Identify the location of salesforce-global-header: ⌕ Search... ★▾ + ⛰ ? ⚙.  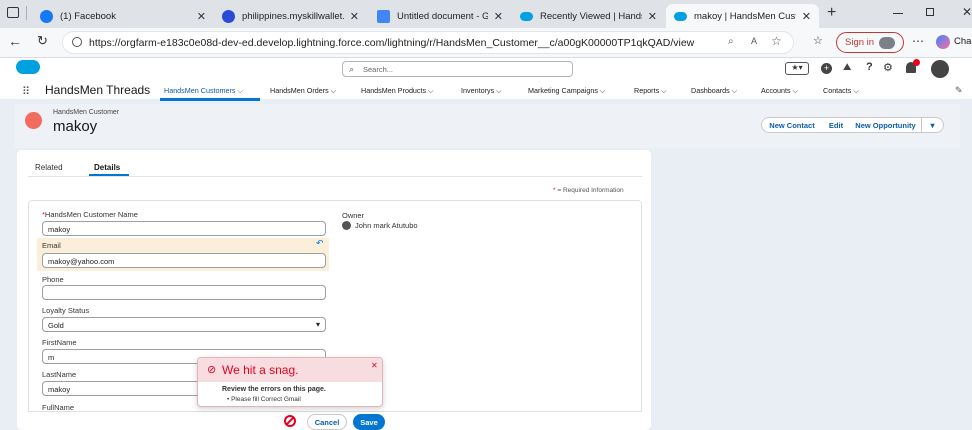
(486, 69).